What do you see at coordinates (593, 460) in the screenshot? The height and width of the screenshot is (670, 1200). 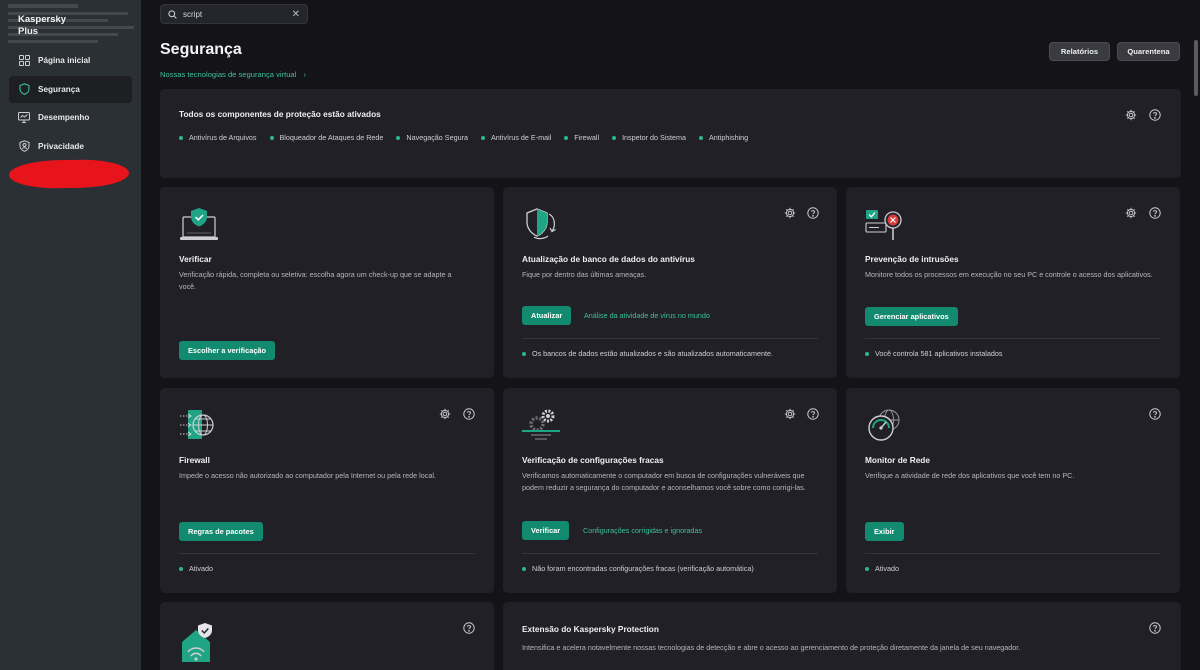 I see `weak-settings-title: Verificação de configurações fracas` at bounding box center [593, 460].